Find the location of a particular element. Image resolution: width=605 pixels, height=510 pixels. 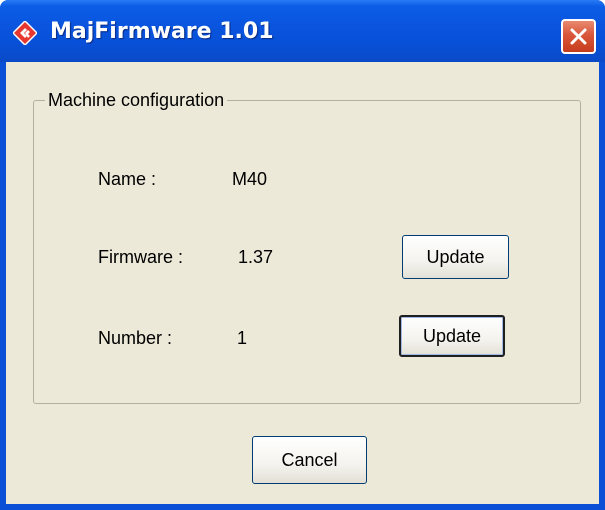

firmware-update-button: Update is located at coordinates (455, 257).